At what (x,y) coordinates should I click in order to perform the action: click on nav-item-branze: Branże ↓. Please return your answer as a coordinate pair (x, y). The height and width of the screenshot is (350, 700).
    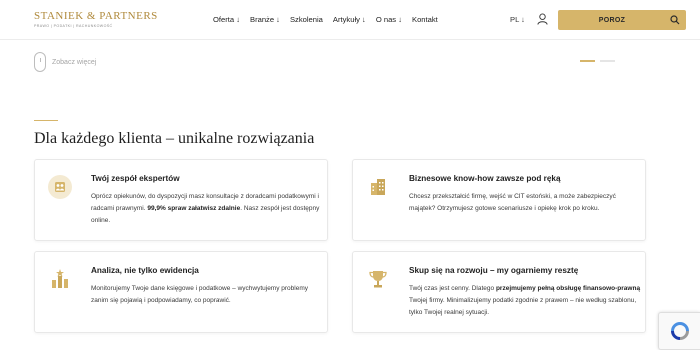
    Looking at the image, I should click on (265, 19).